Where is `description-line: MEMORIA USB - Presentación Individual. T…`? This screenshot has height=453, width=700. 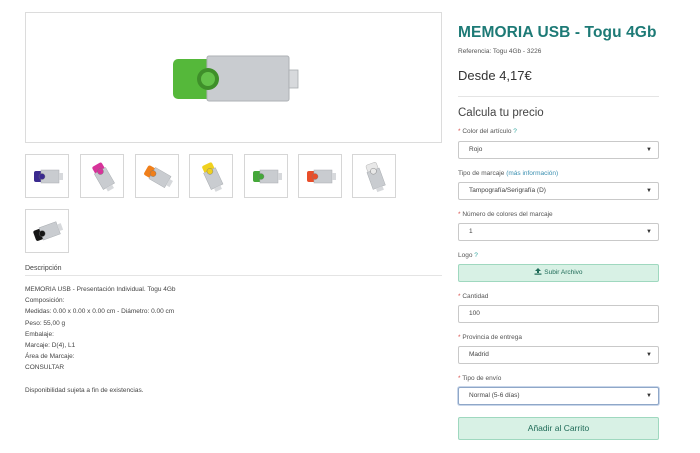
description-line: MEMORIA USB - Presentación Individual. T… is located at coordinates (100, 289).